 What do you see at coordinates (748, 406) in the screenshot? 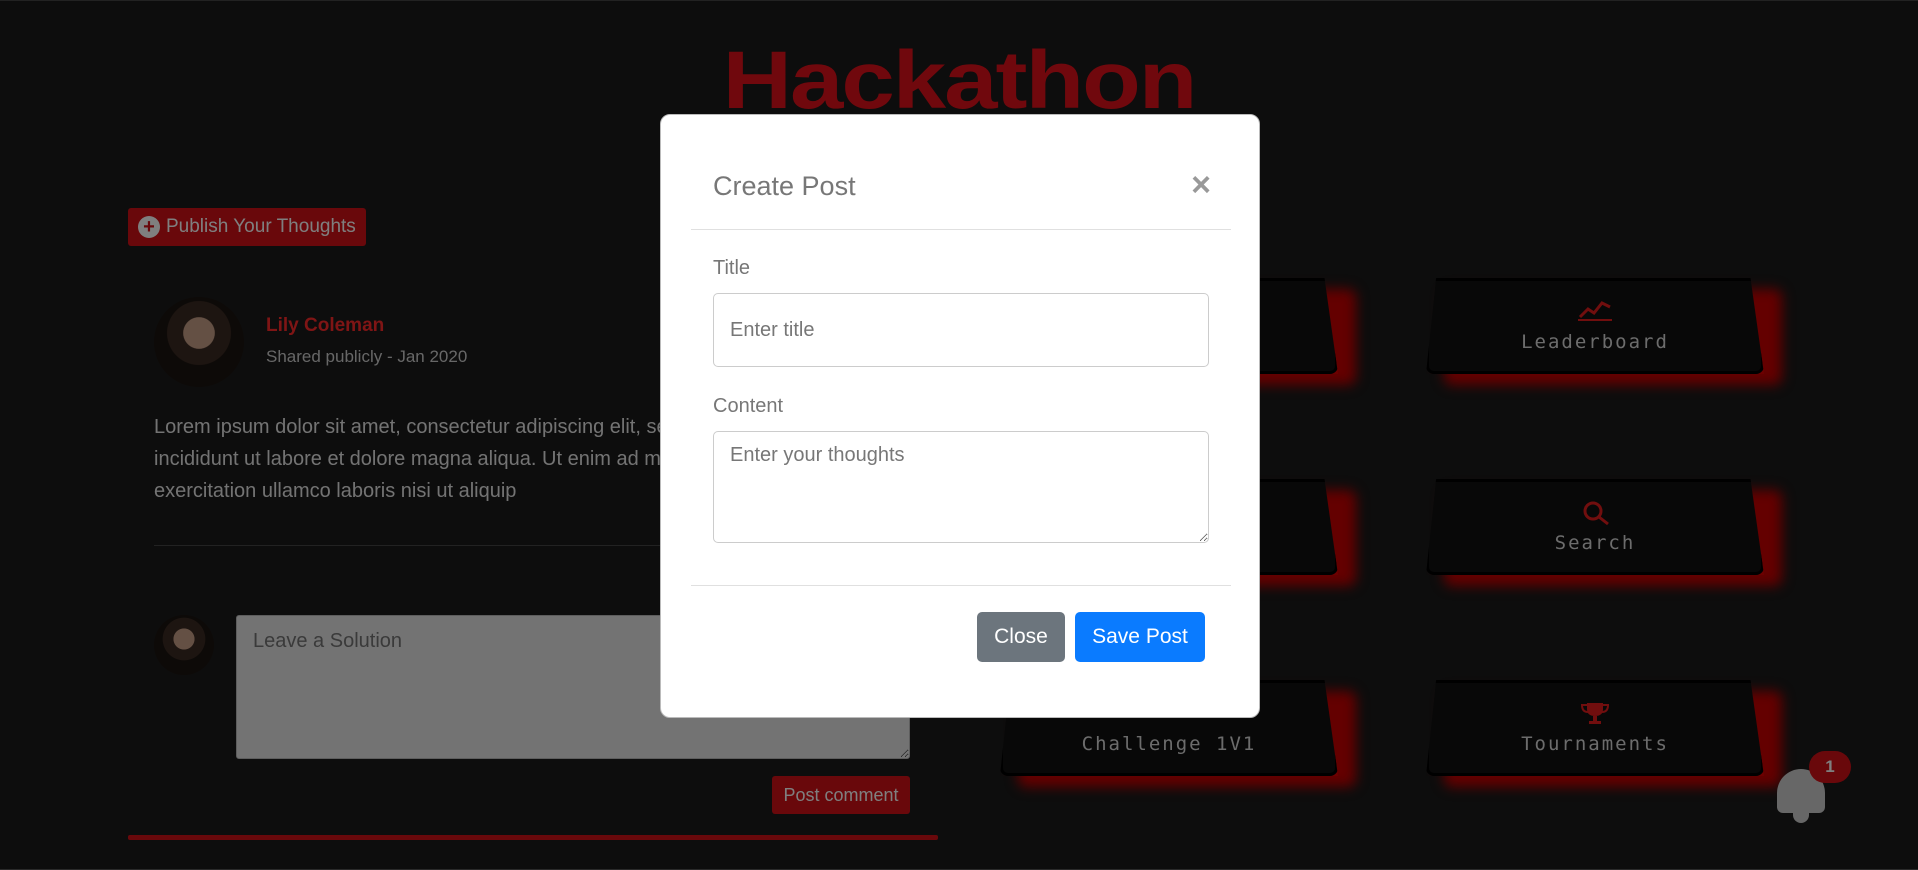
I see `content-label: Content` at bounding box center [748, 406].